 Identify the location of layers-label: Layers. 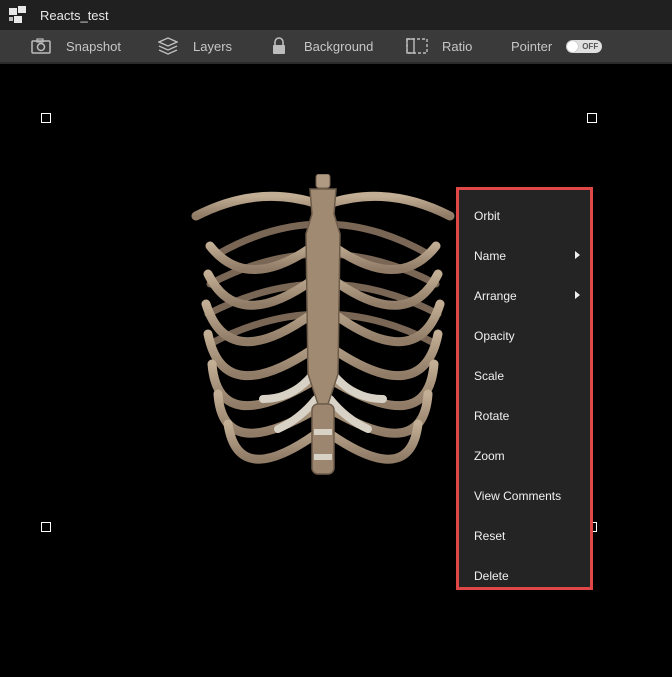
(213, 46).